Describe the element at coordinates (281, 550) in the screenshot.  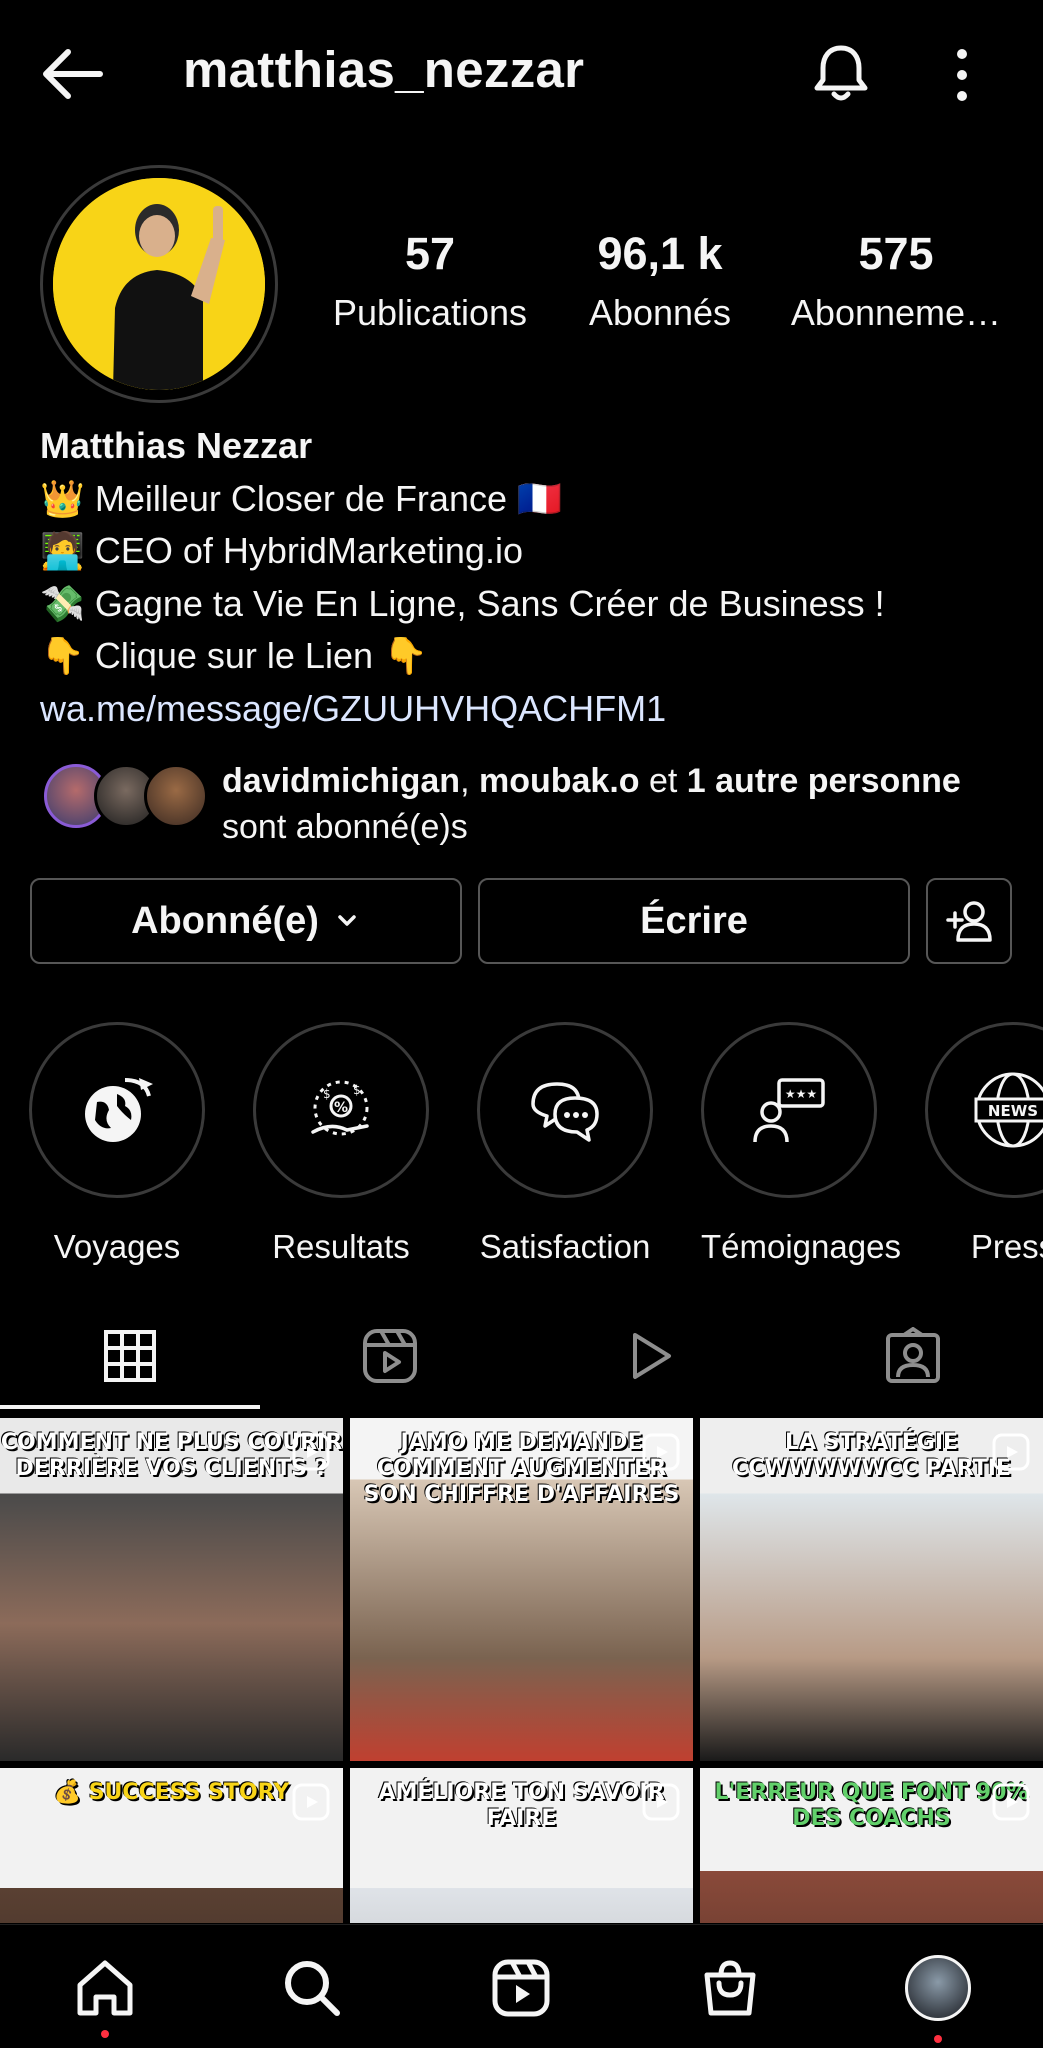
I see `bio-line: 🧑‍💻 CEO of HybridMarketing.io` at that location.